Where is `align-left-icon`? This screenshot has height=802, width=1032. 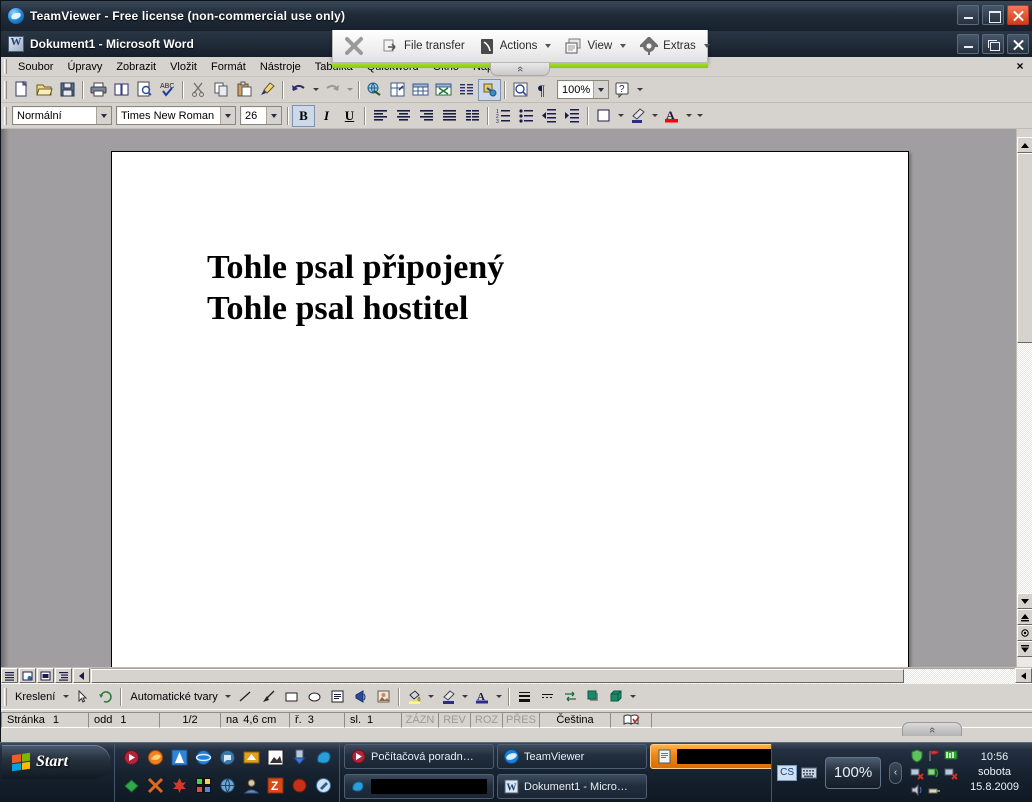
align-left-icon is located at coordinates (380, 116).